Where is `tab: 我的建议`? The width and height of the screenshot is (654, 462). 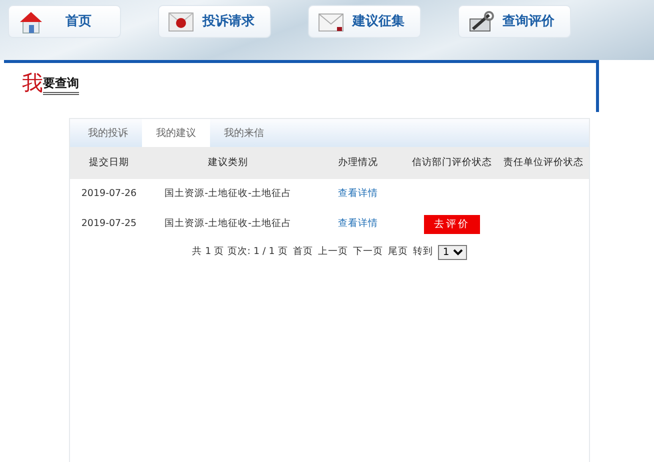 tab: 我的建议 is located at coordinates (176, 133).